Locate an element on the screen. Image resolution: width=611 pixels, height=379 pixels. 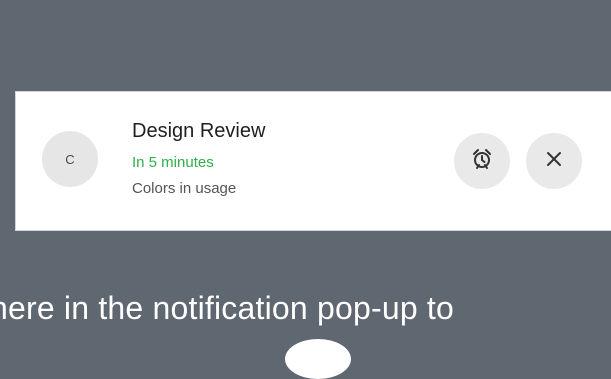
avatar: C is located at coordinates (70, 159).